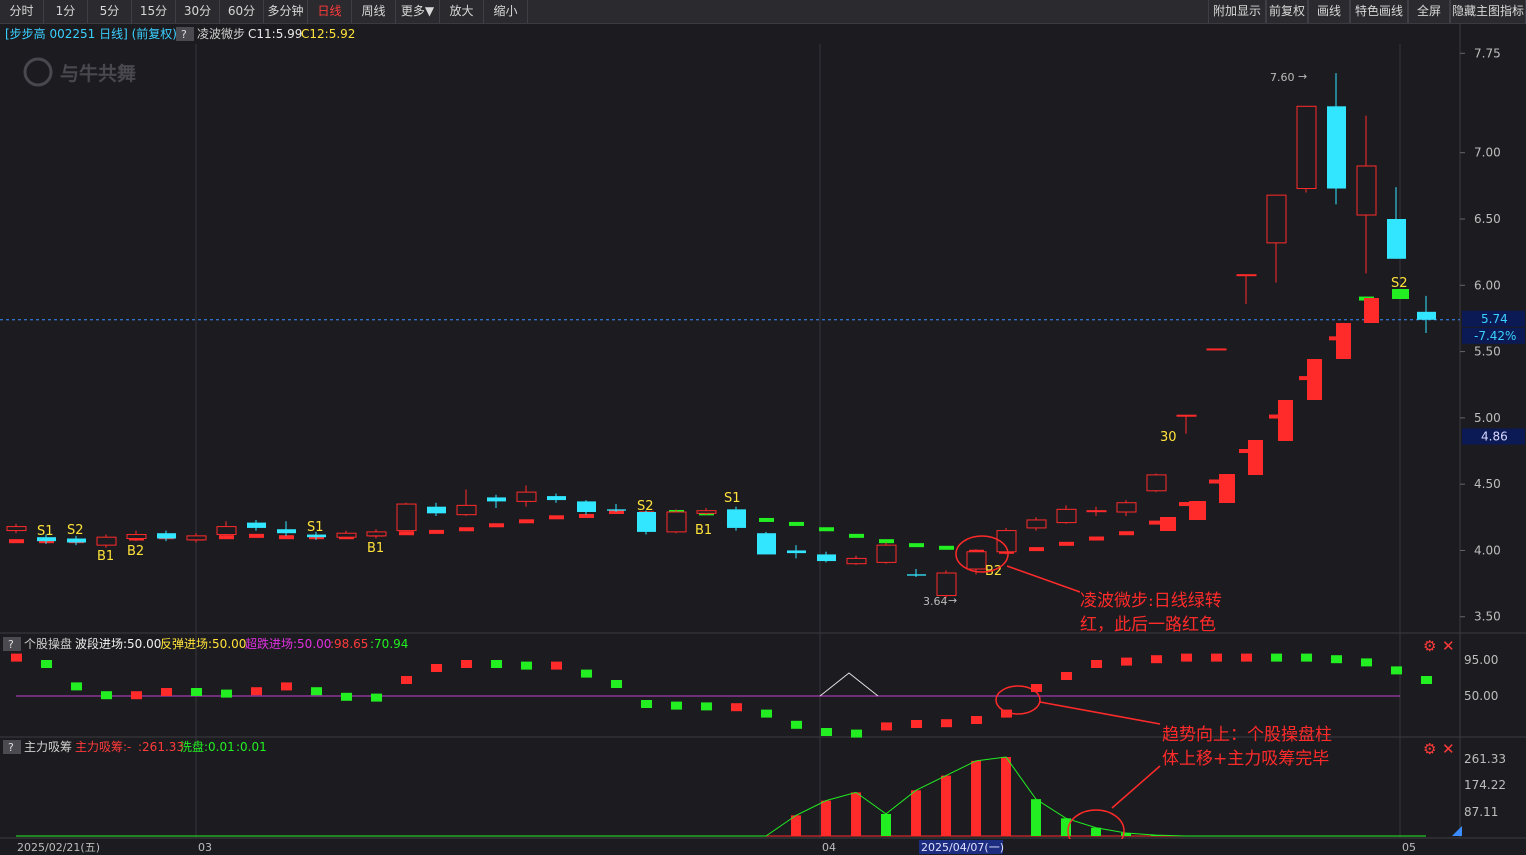  I want to click on price-tick-label: 4.50, so click(1487, 484).